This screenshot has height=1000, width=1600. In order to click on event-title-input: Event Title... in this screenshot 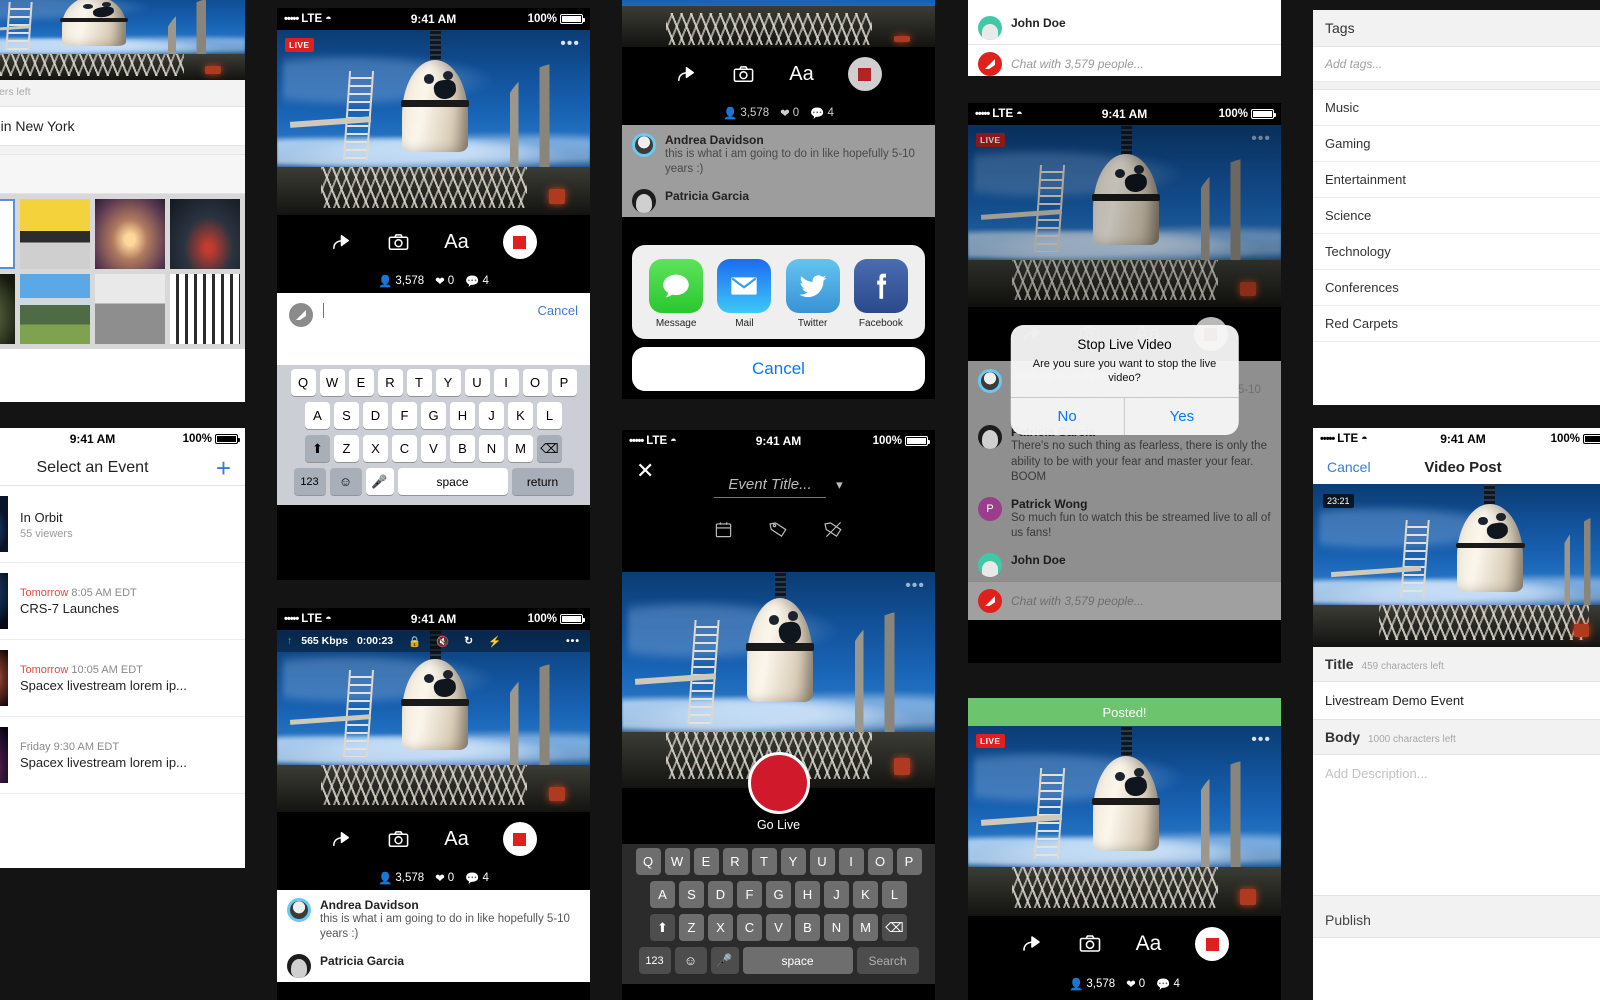, I will do `click(770, 487)`.